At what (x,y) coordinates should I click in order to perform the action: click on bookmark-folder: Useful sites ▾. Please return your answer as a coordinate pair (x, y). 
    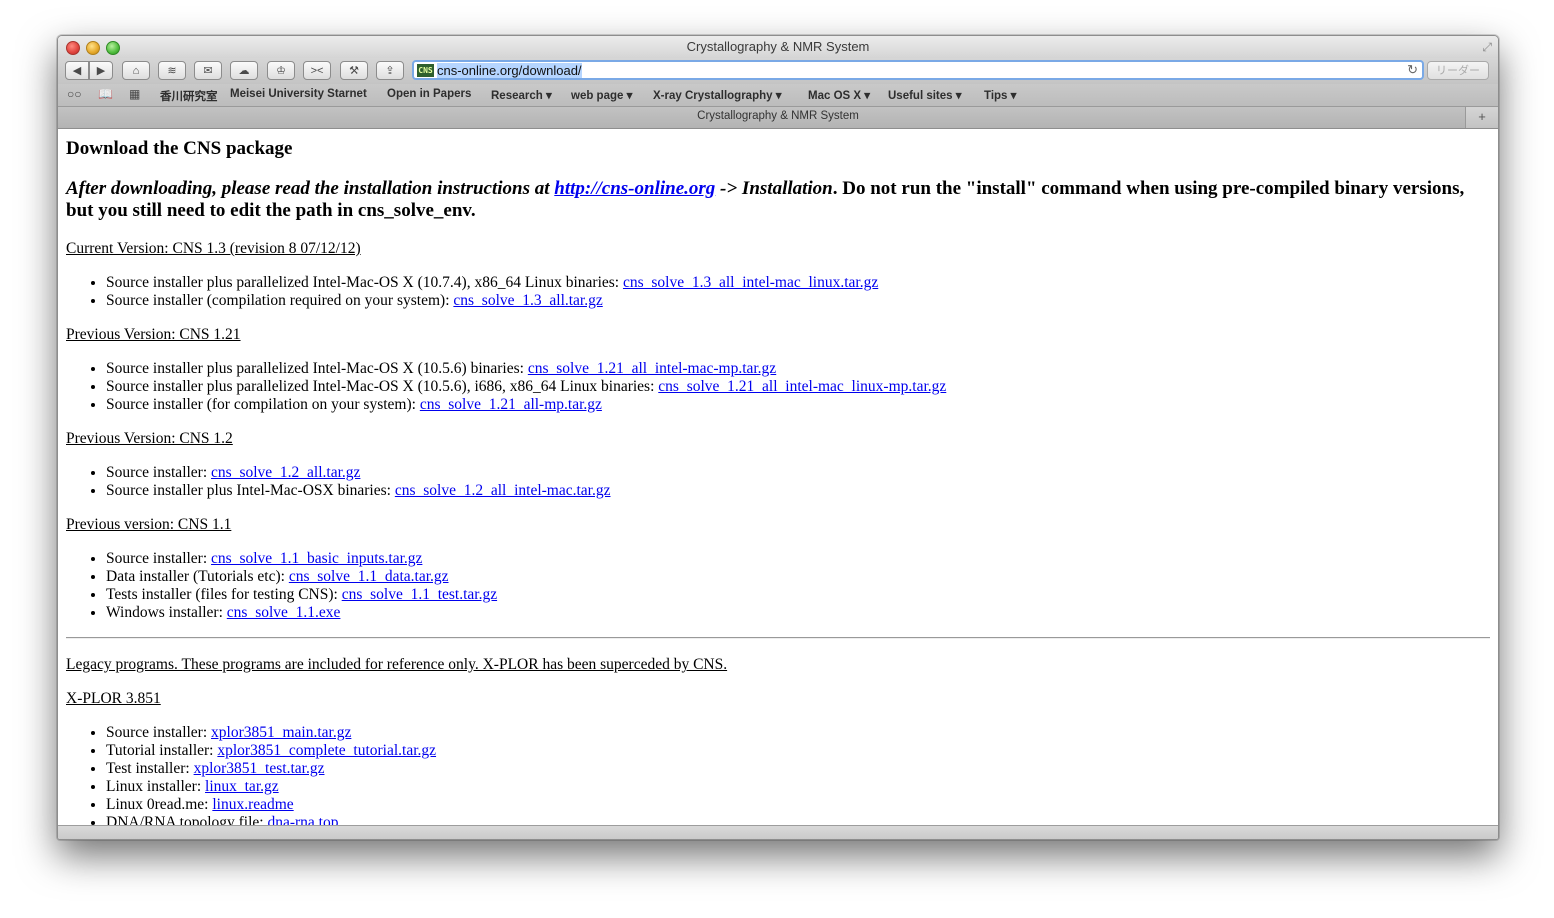
    Looking at the image, I should click on (925, 95).